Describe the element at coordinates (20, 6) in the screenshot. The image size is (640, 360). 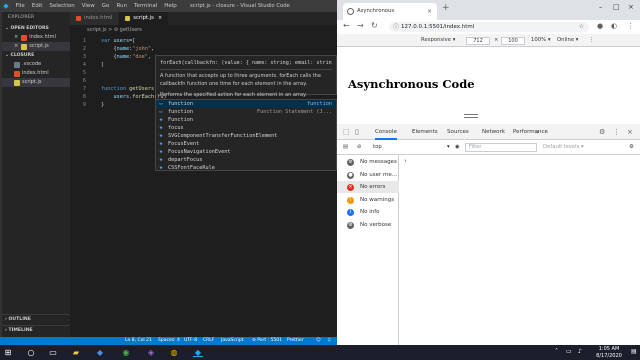
I see `menu-item-file: File` at that location.